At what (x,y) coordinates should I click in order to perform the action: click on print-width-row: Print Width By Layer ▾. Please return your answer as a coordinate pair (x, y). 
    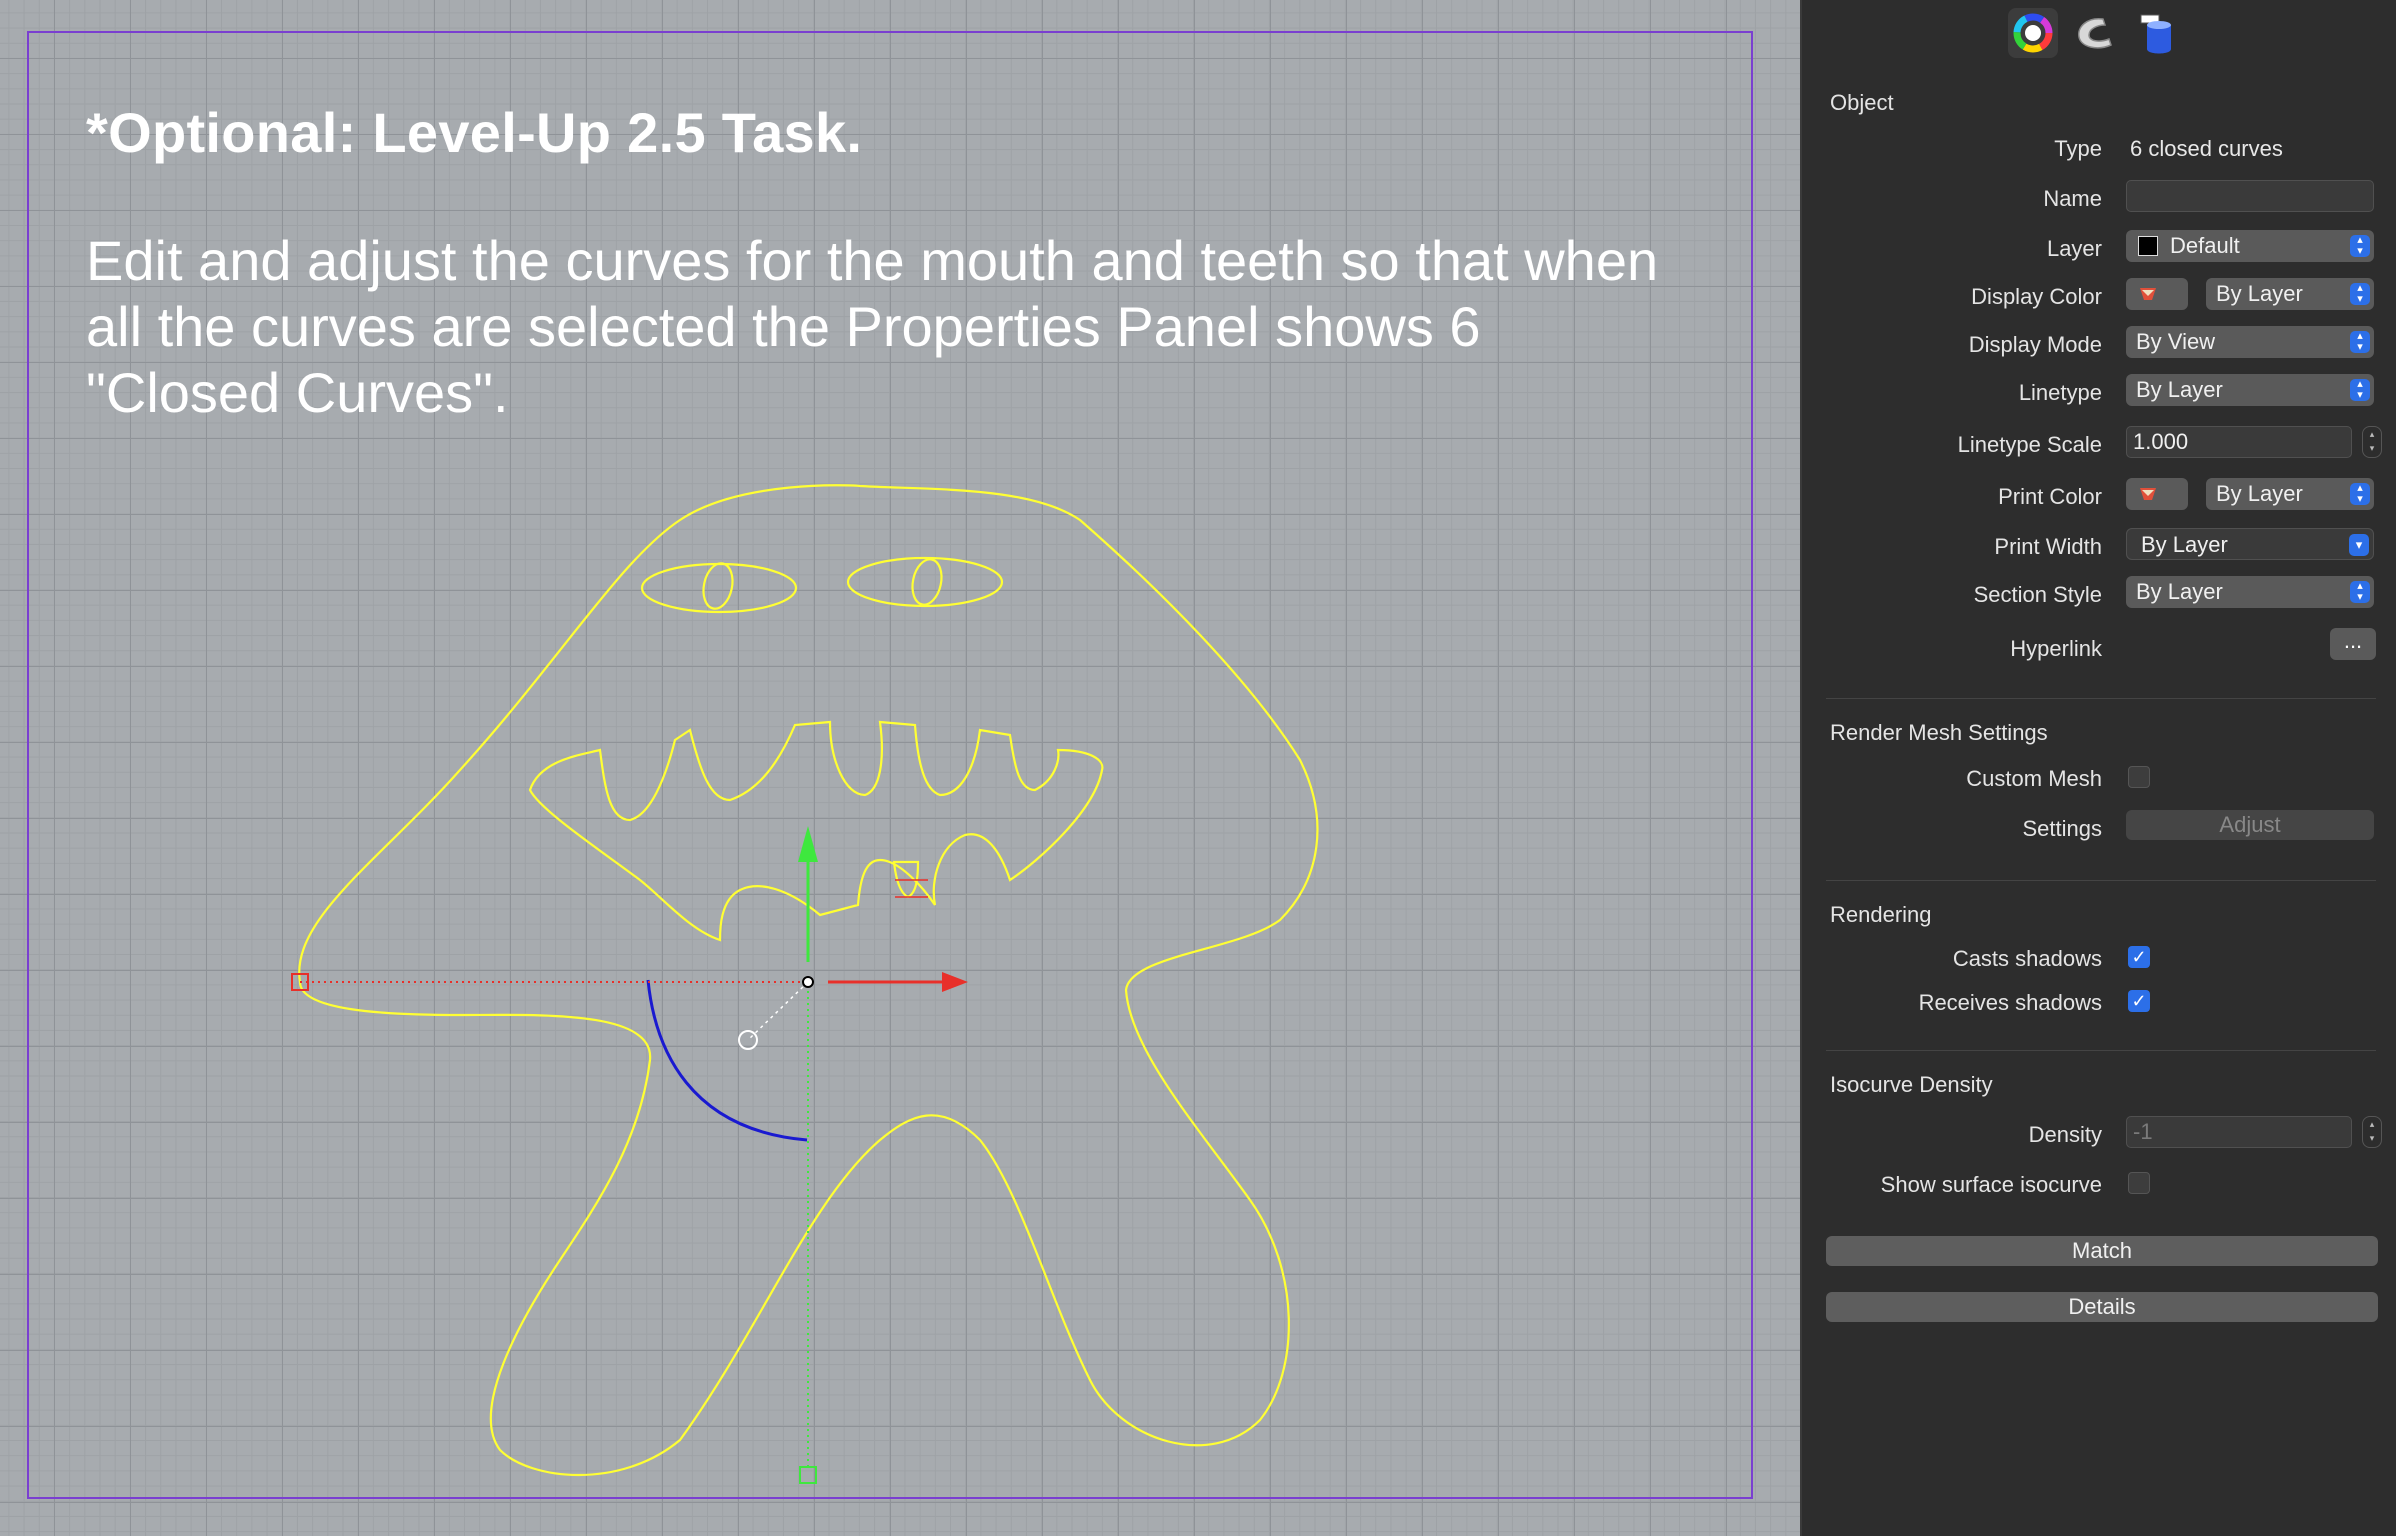
    Looking at the image, I should click on (2099, 546).